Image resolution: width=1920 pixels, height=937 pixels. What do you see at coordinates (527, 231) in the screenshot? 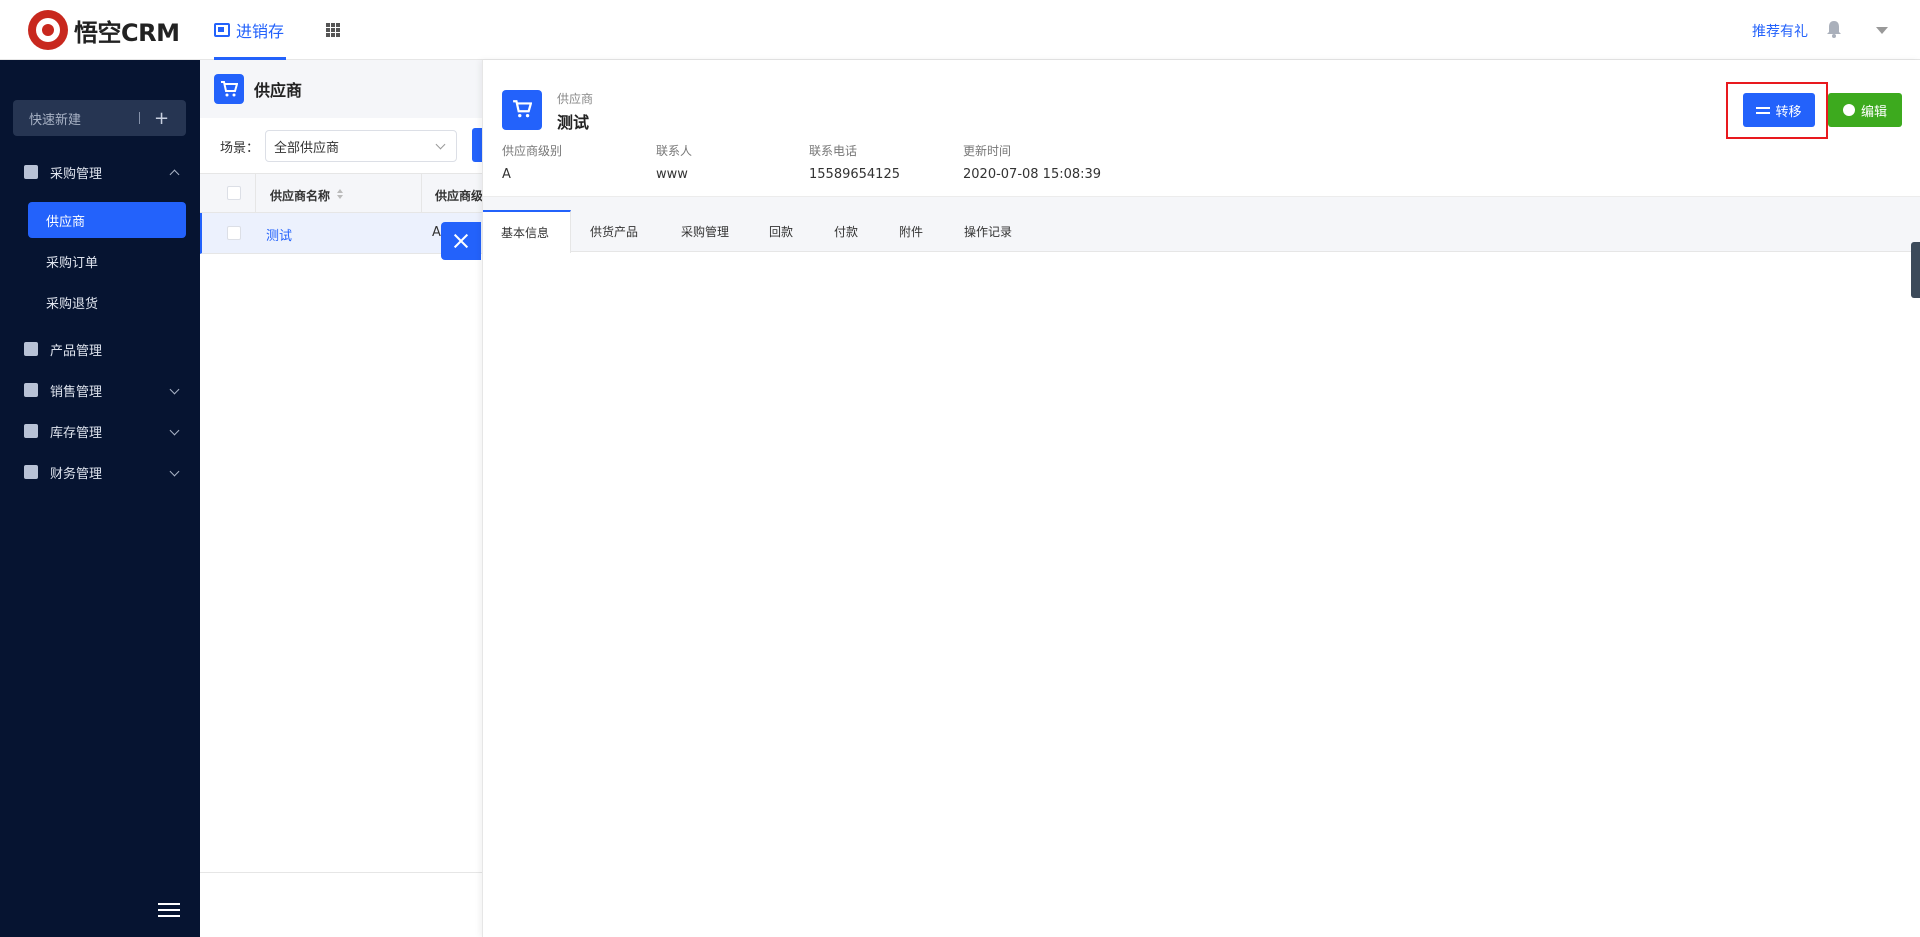
I see `tab-basic-info: 基本信息` at bounding box center [527, 231].